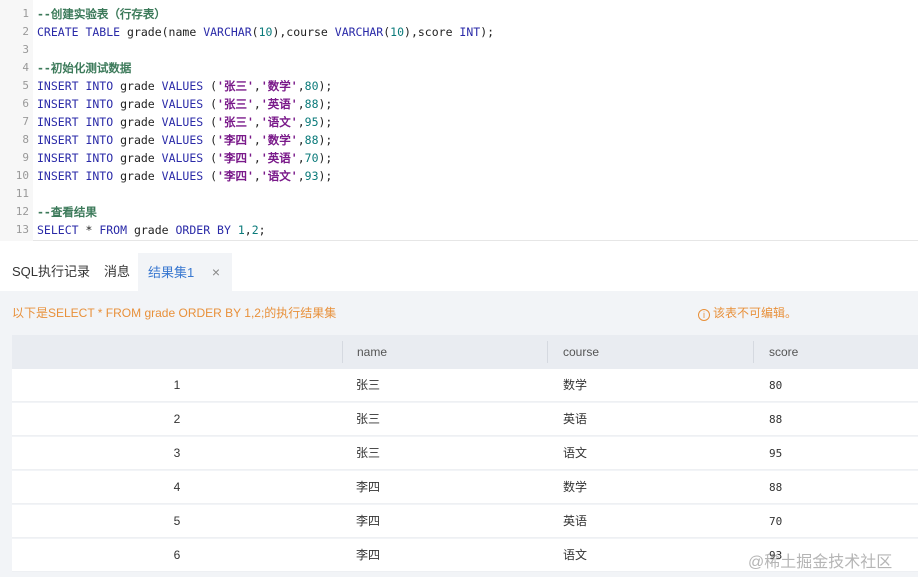 The width and height of the screenshot is (918, 577). Describe the element at coordinates (214, 104) in the screenshot. I see `code-token: (` at that location.